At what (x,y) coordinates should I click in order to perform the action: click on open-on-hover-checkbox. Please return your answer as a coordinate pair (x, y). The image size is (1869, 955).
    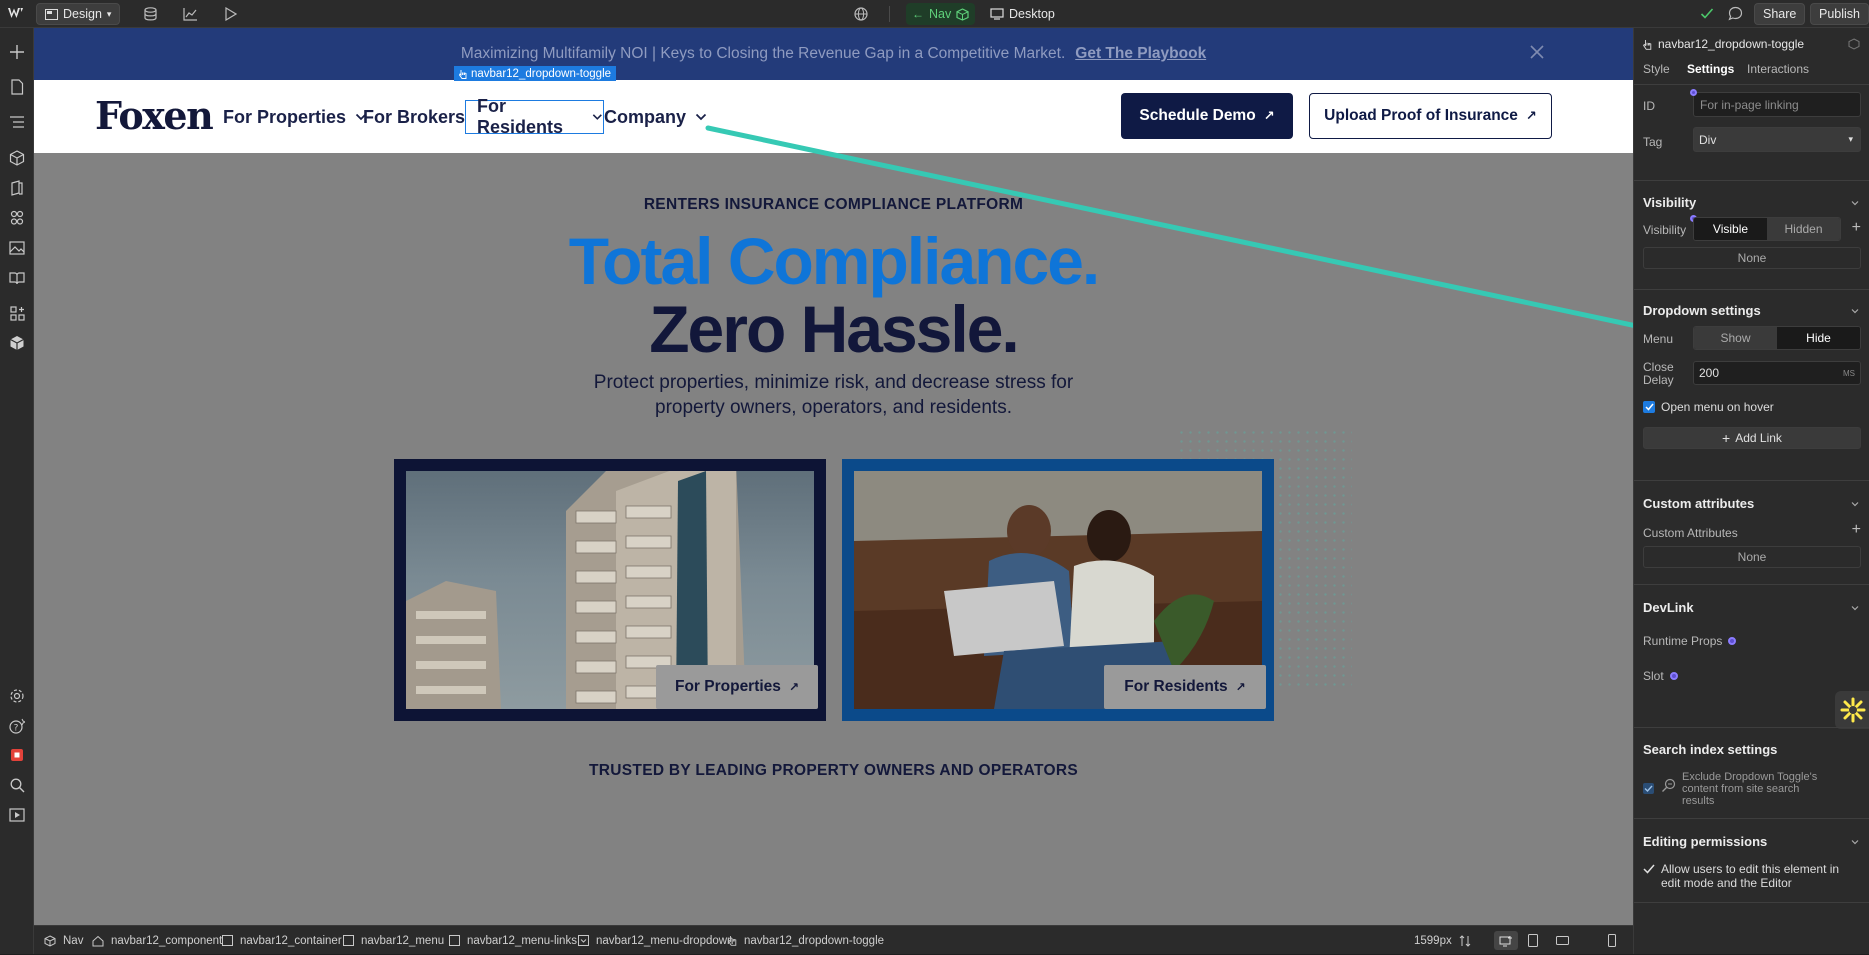
    Looking at the image, I should click on (1649, 407).